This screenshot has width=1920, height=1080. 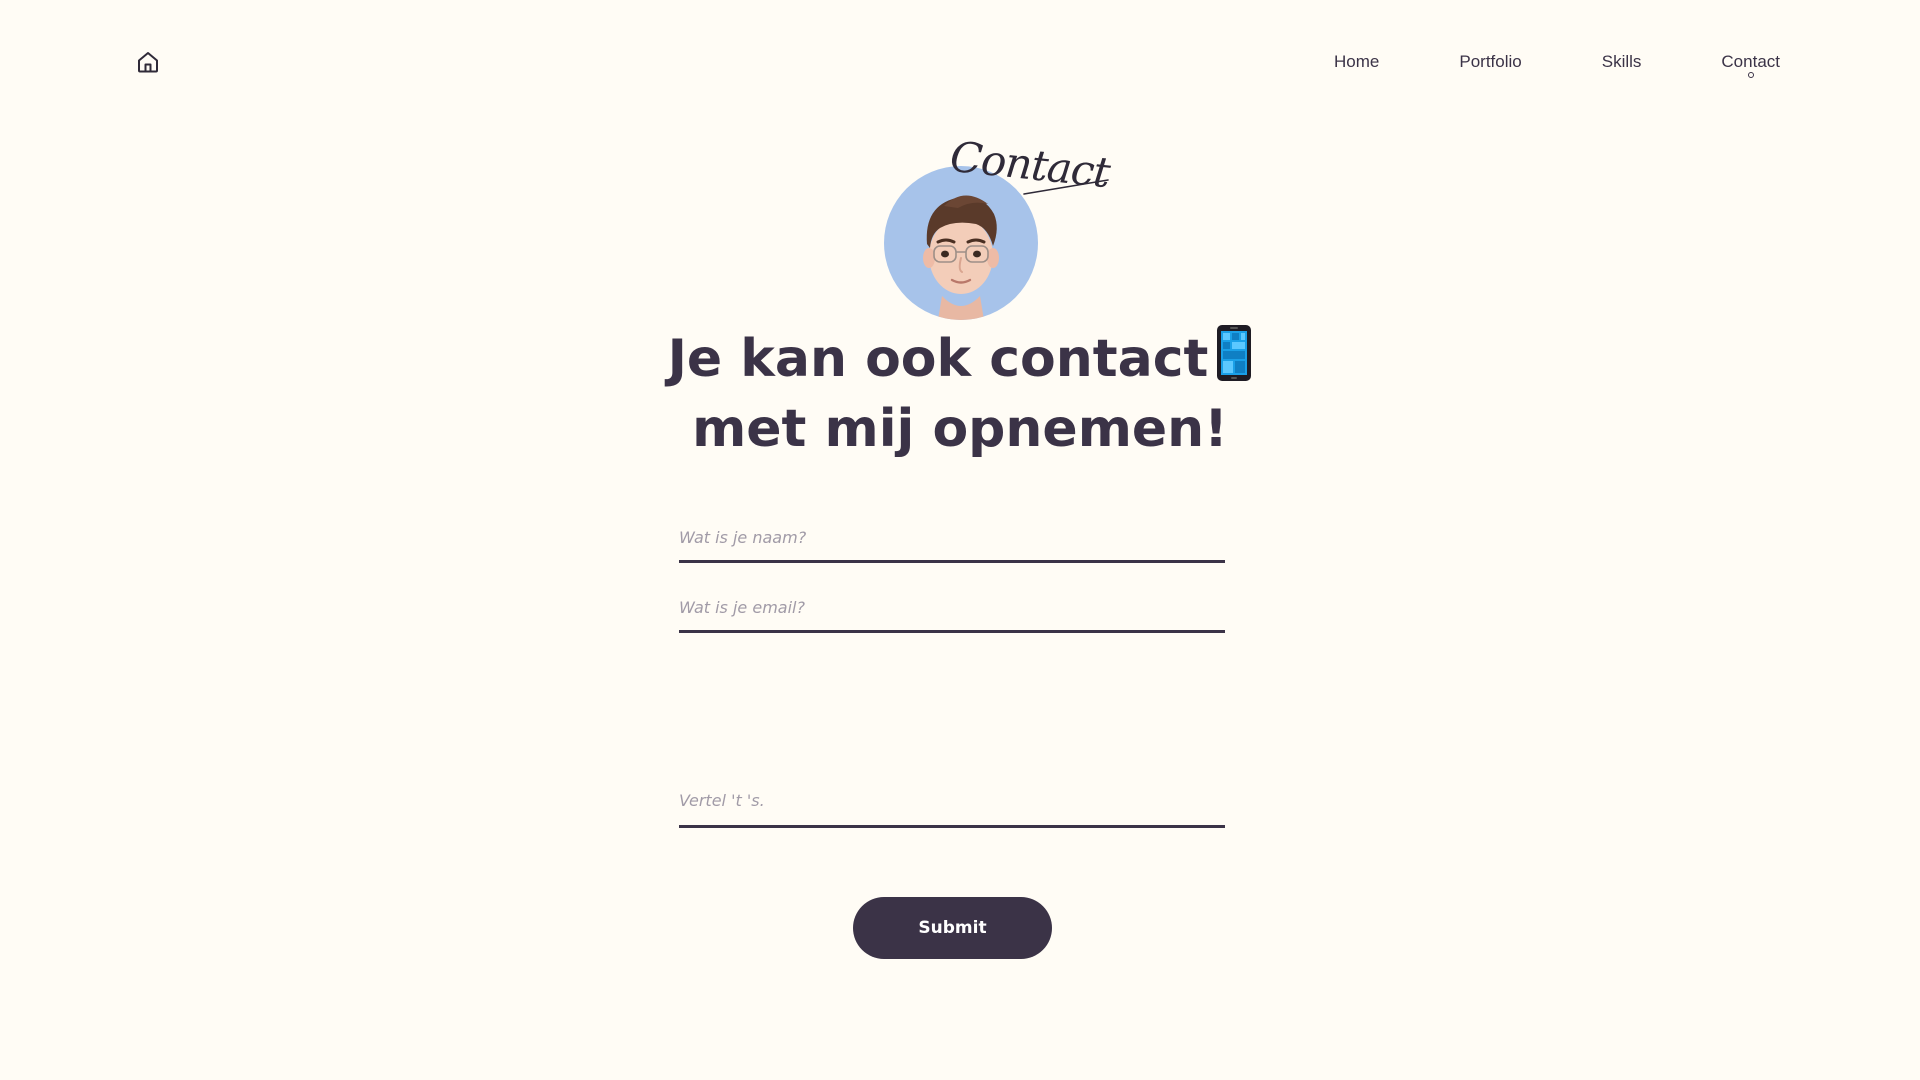 I want to click on nav-link-label: Home, so click(x=1357, y=61).